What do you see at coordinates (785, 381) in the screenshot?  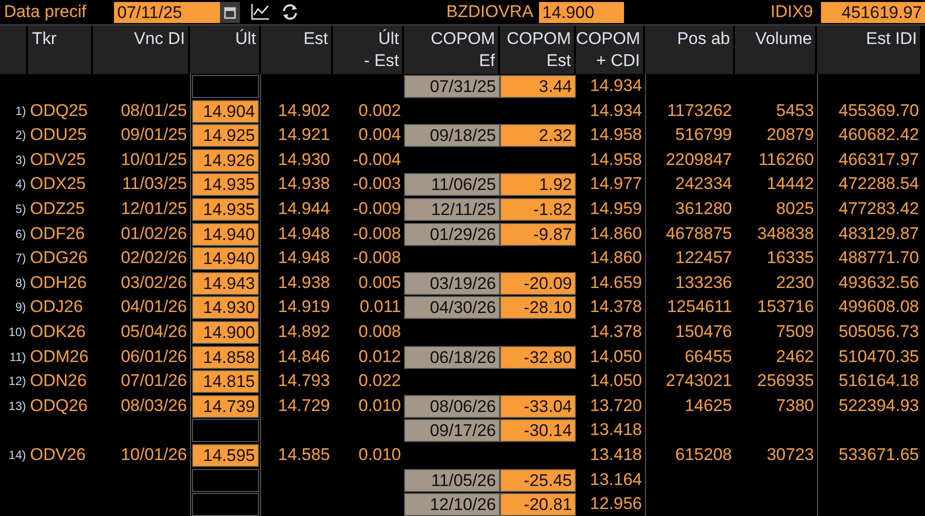 I see `volume-cell-text: 256935` at bounding box center [785, 381].